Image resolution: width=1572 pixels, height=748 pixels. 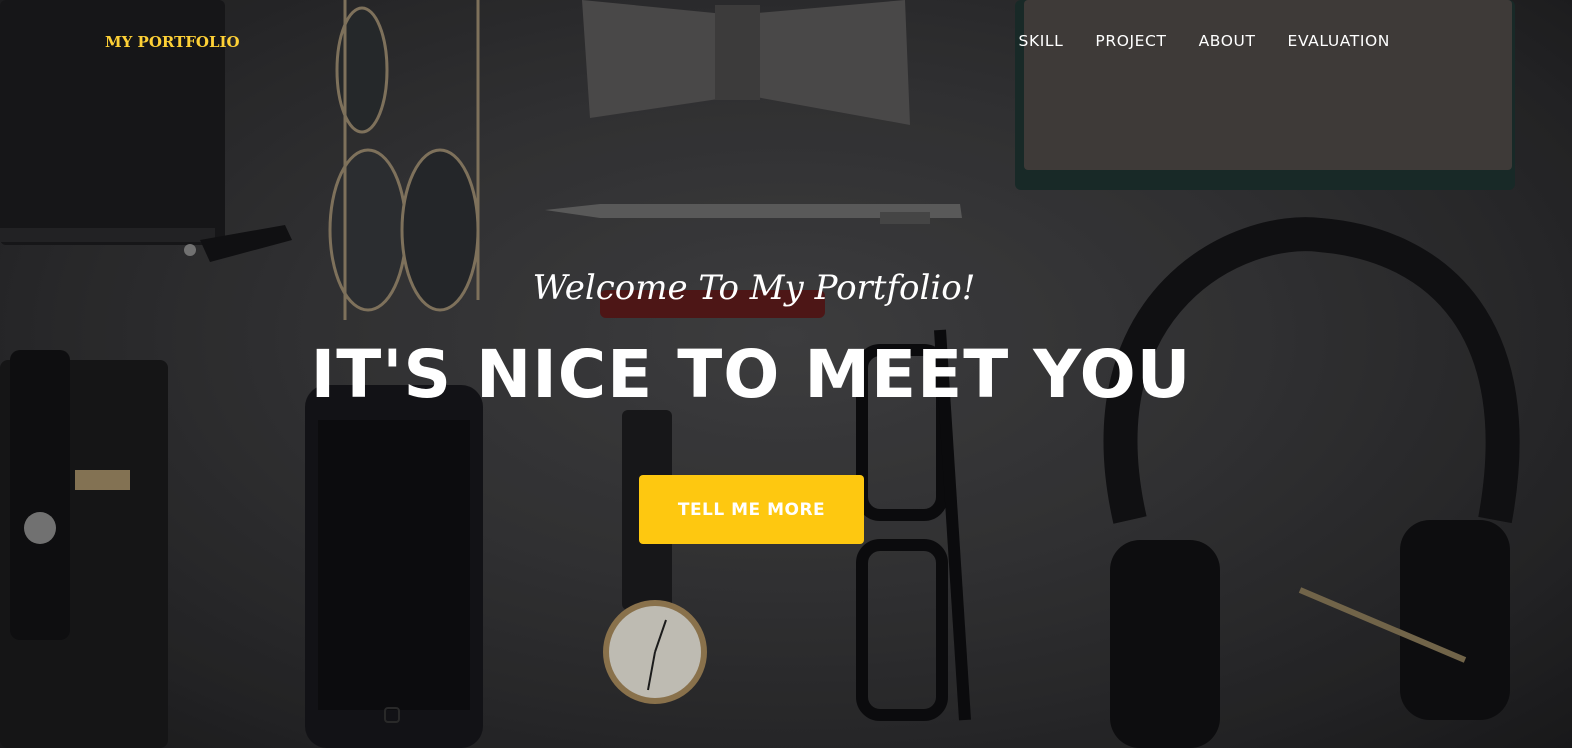 I want to click on nav-link-about: ABOUT, so click(x=1227, y=41).